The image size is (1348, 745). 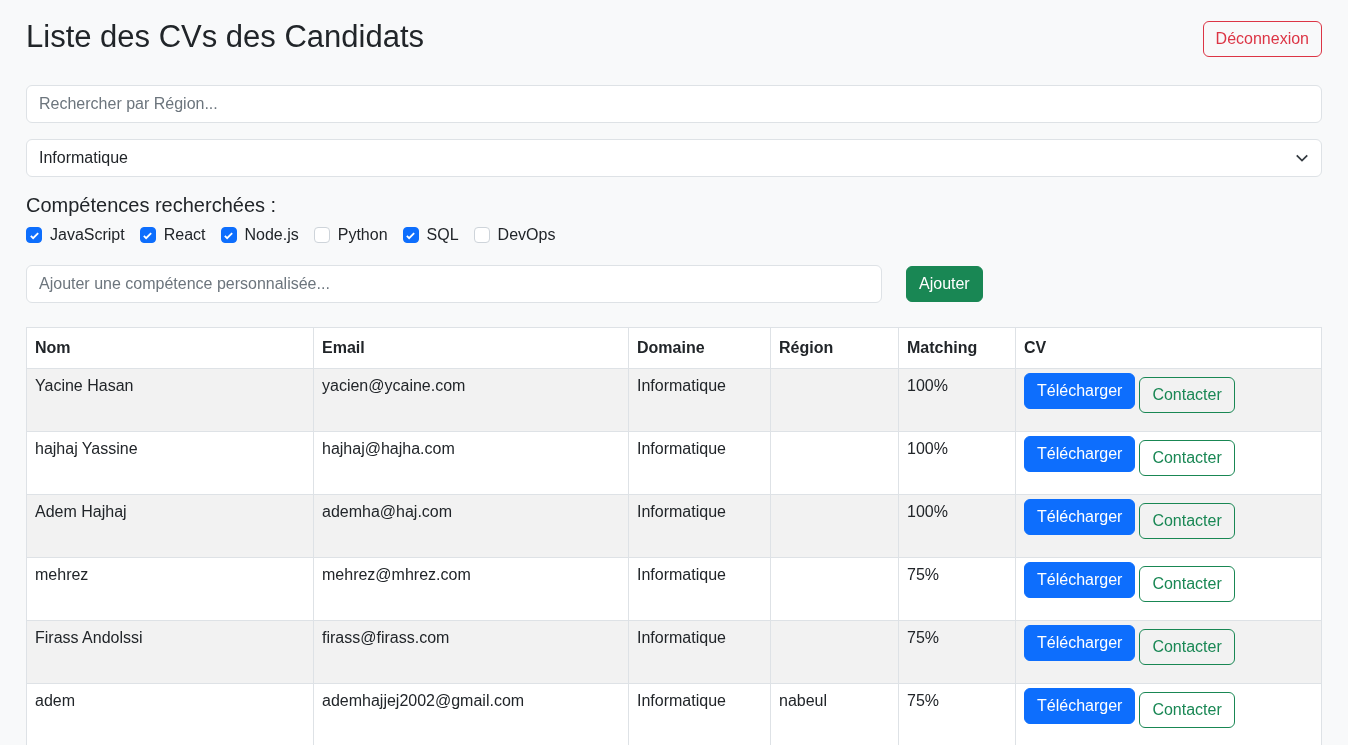 I want to click on table-cell: hajhaj@hajha.com, so click(x=471, y=463).